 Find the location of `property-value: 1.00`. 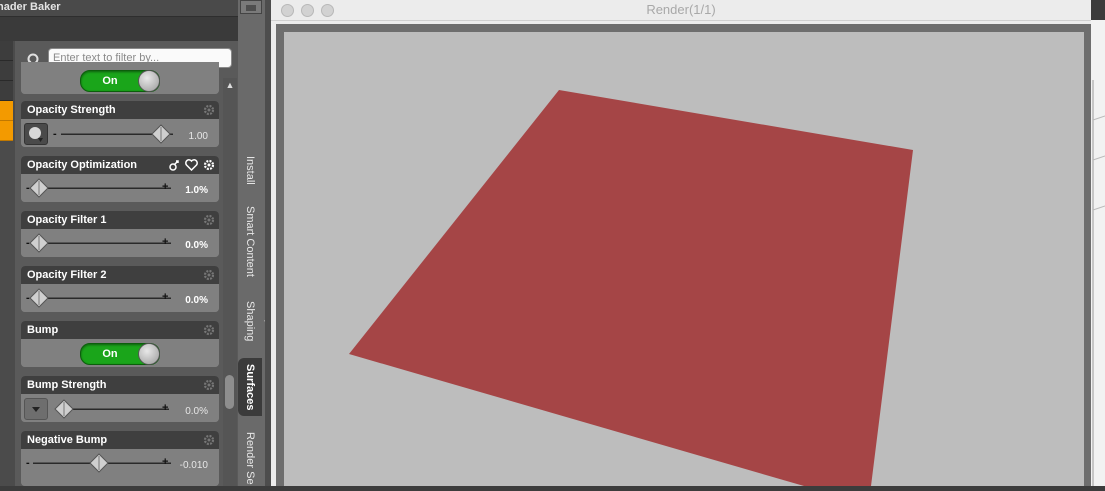

property-value: 1.00 is located at coordinates (198, 136).